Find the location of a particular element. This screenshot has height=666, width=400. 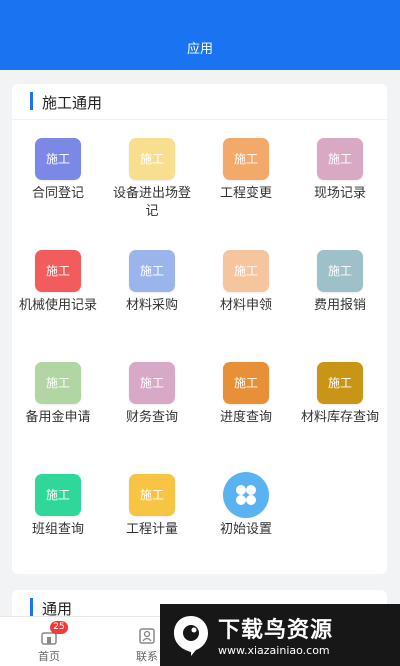

contacts-icon is located at coordinates (147, 636).